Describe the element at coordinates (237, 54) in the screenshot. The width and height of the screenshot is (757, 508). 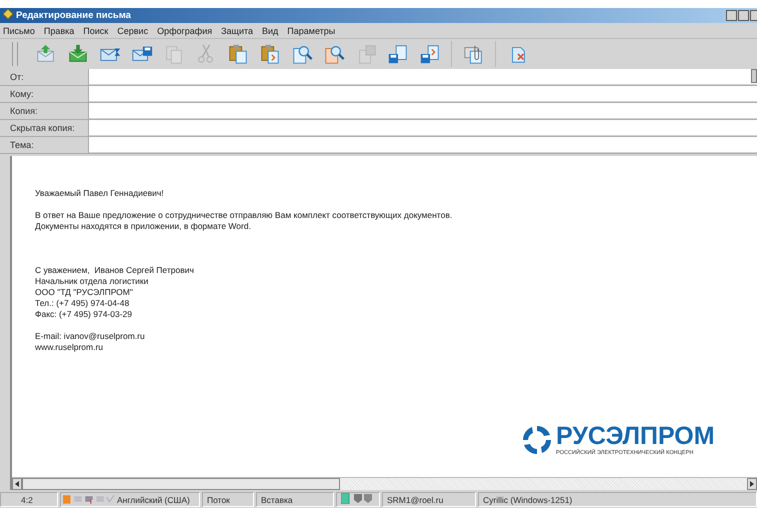
I see `paste-icon` at that location.